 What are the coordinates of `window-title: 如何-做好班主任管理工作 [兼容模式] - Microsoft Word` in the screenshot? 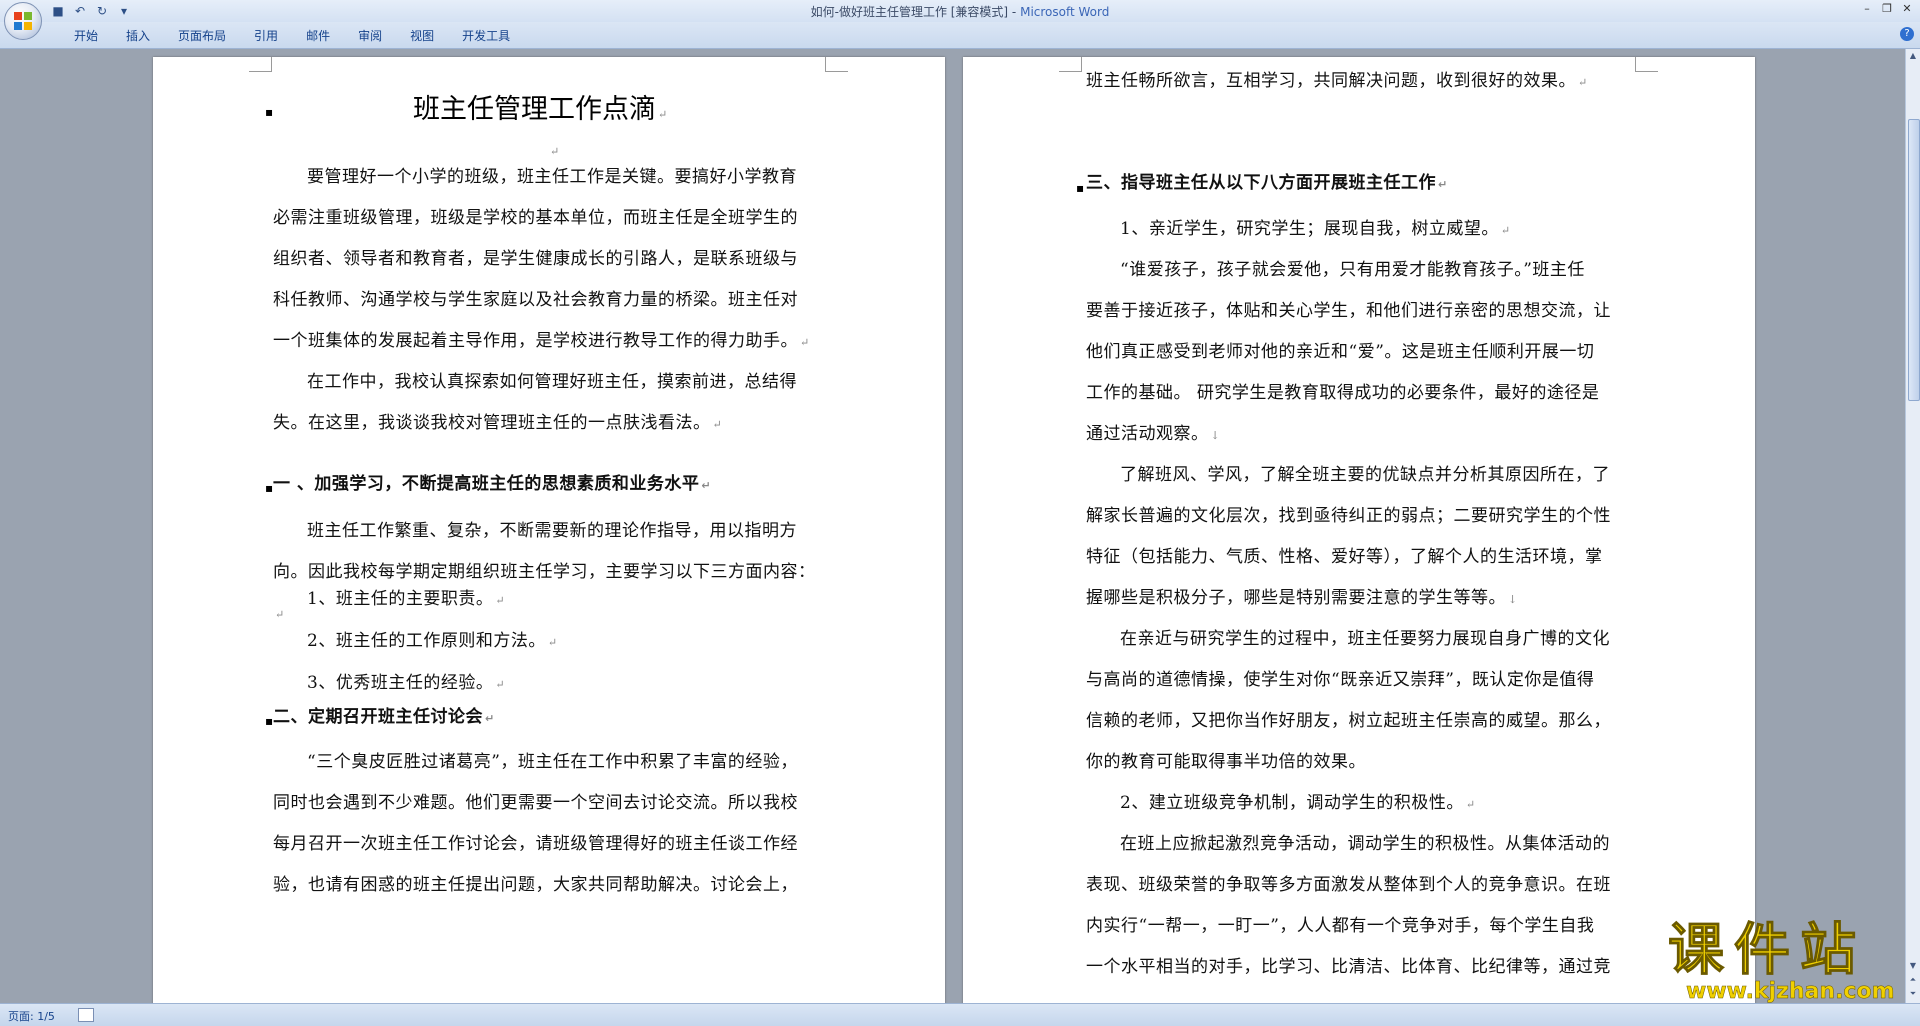 It's located at (960, 11).